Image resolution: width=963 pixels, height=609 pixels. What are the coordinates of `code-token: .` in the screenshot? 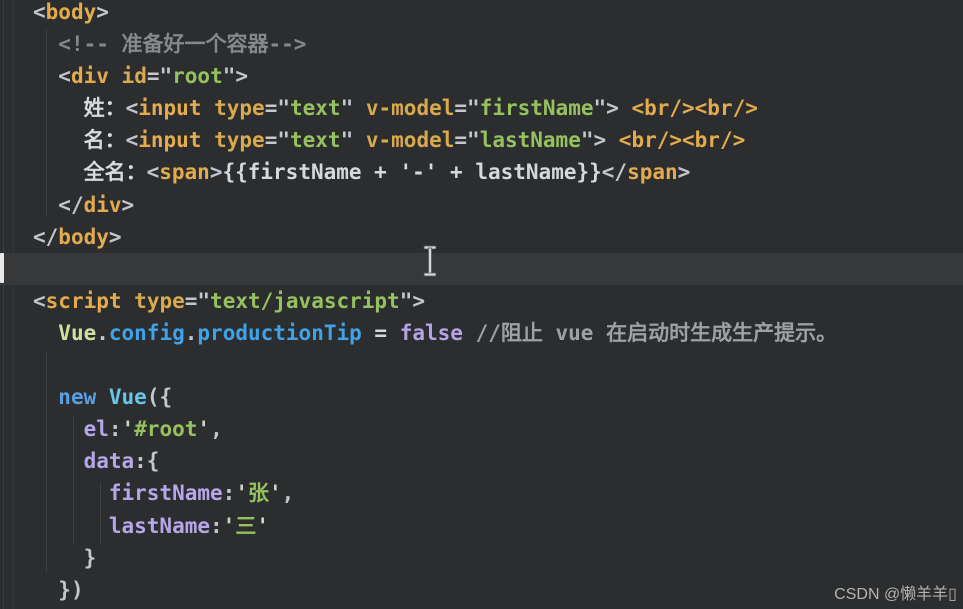 It's located at (191, 332).